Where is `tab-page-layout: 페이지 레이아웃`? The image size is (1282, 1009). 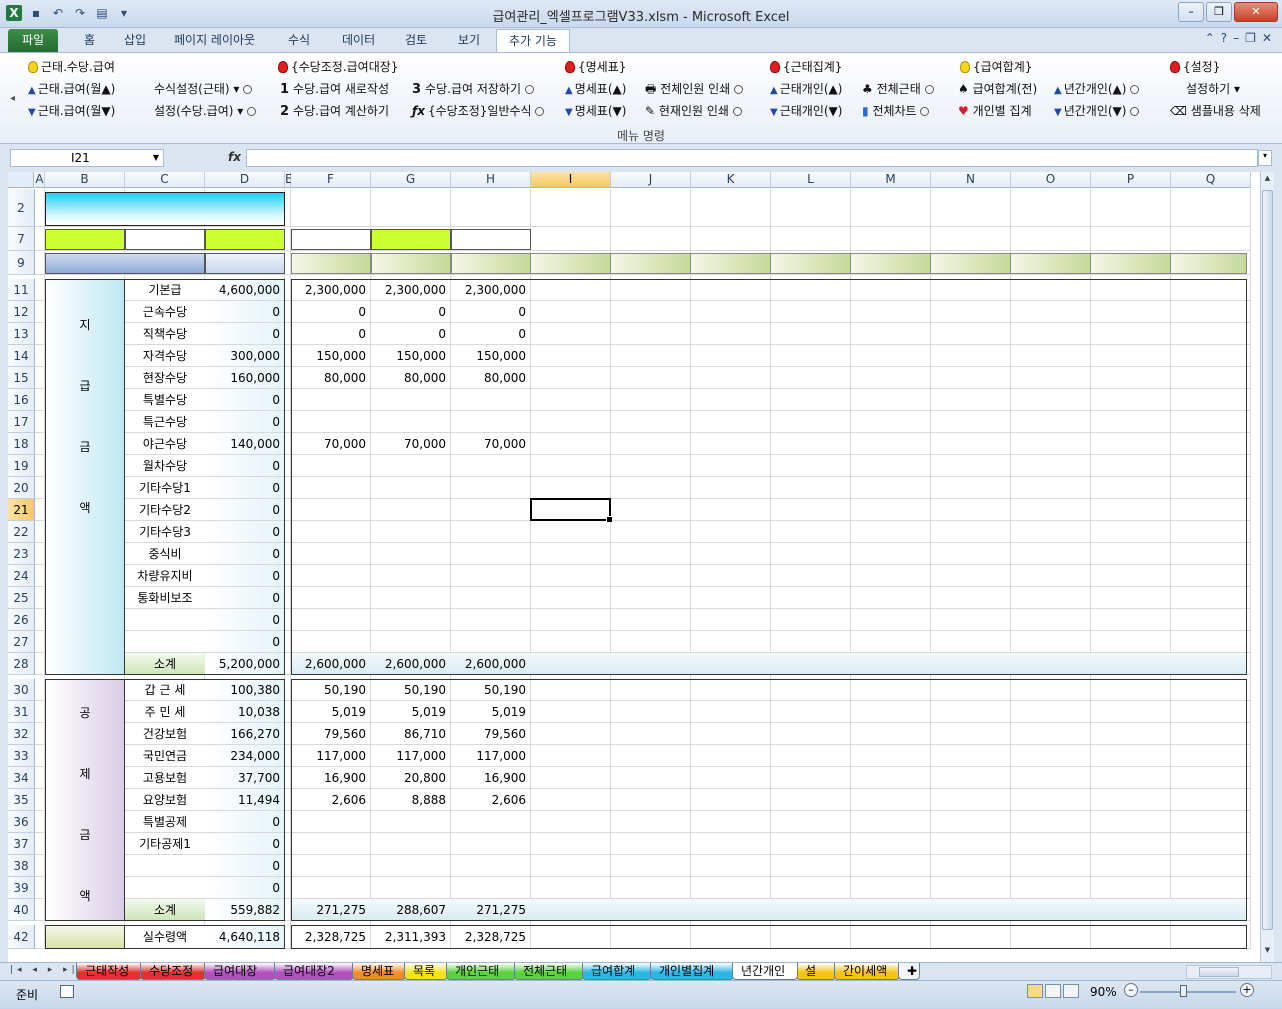
tab-page-layout: 페이지 레이아웃 is located at coordinates (214, 40).